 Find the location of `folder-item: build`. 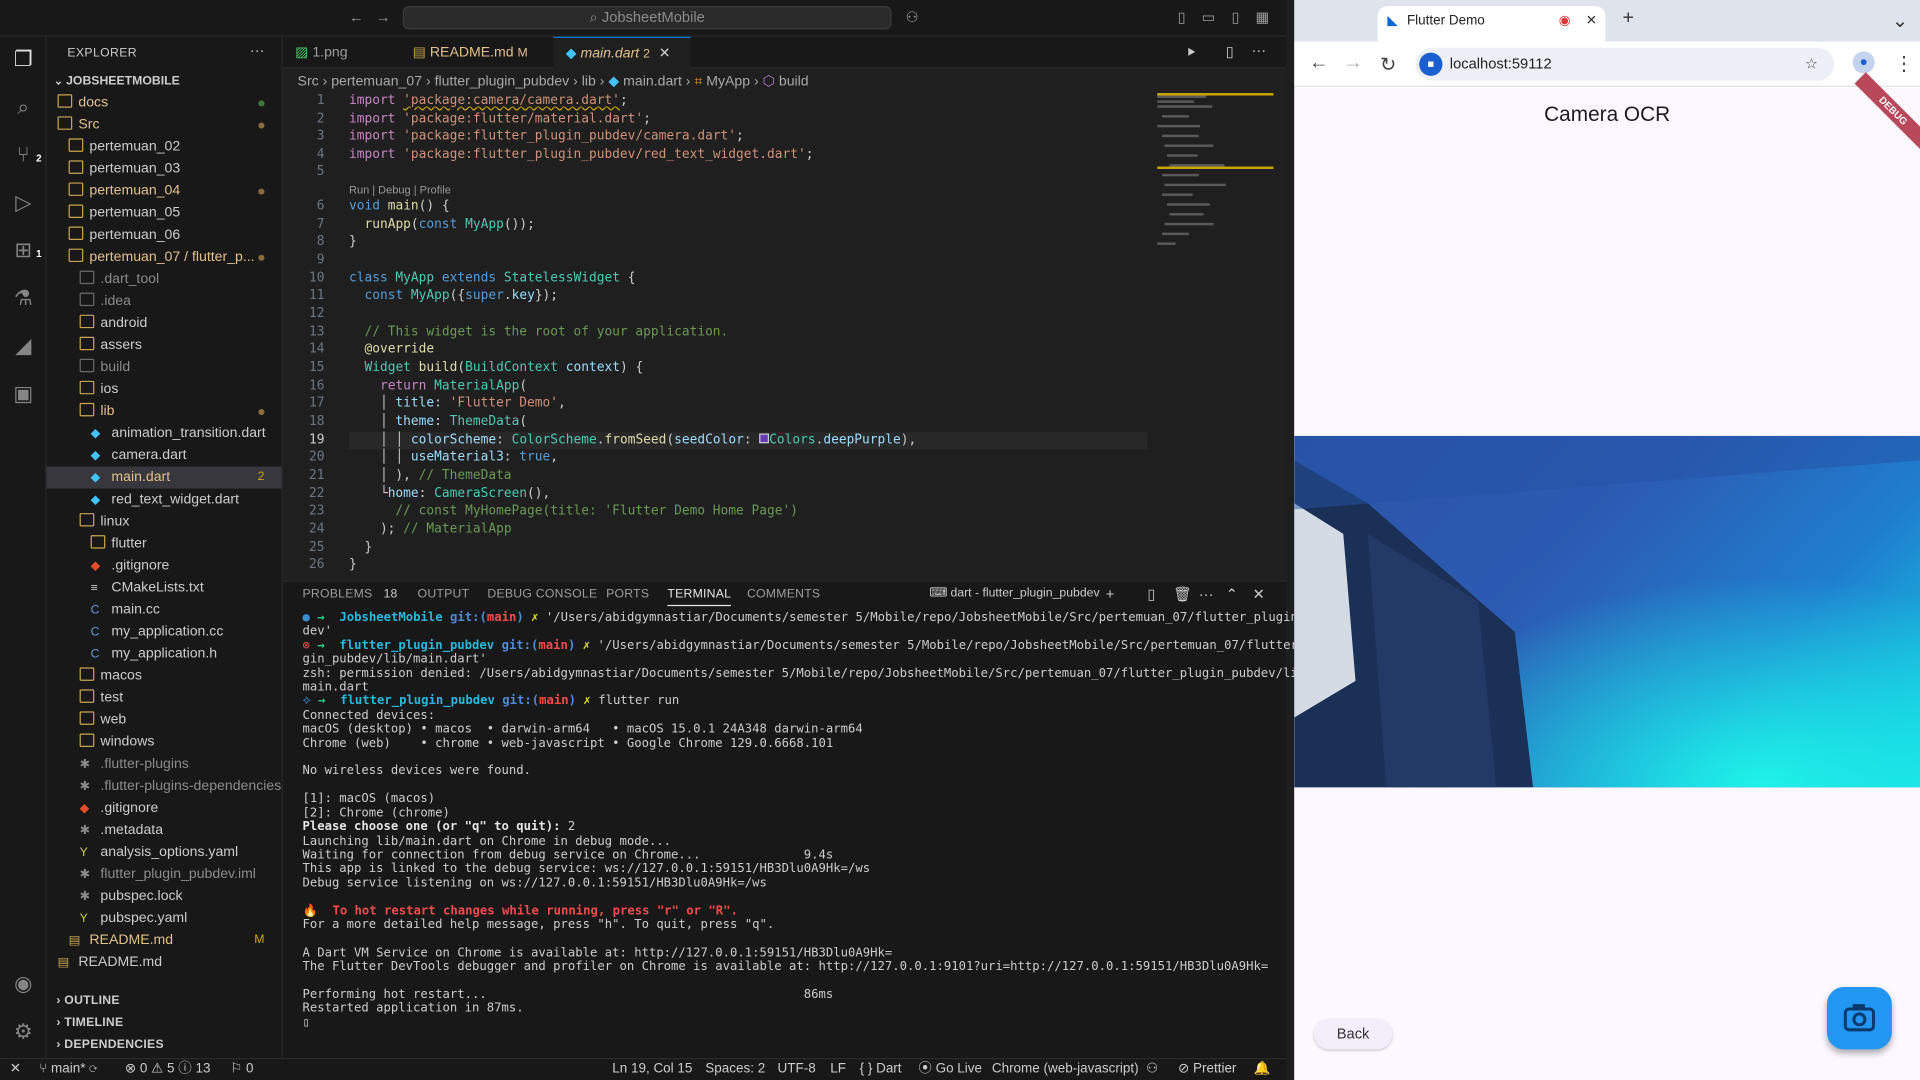

folder-item: build is located at coordinates (164, 367).